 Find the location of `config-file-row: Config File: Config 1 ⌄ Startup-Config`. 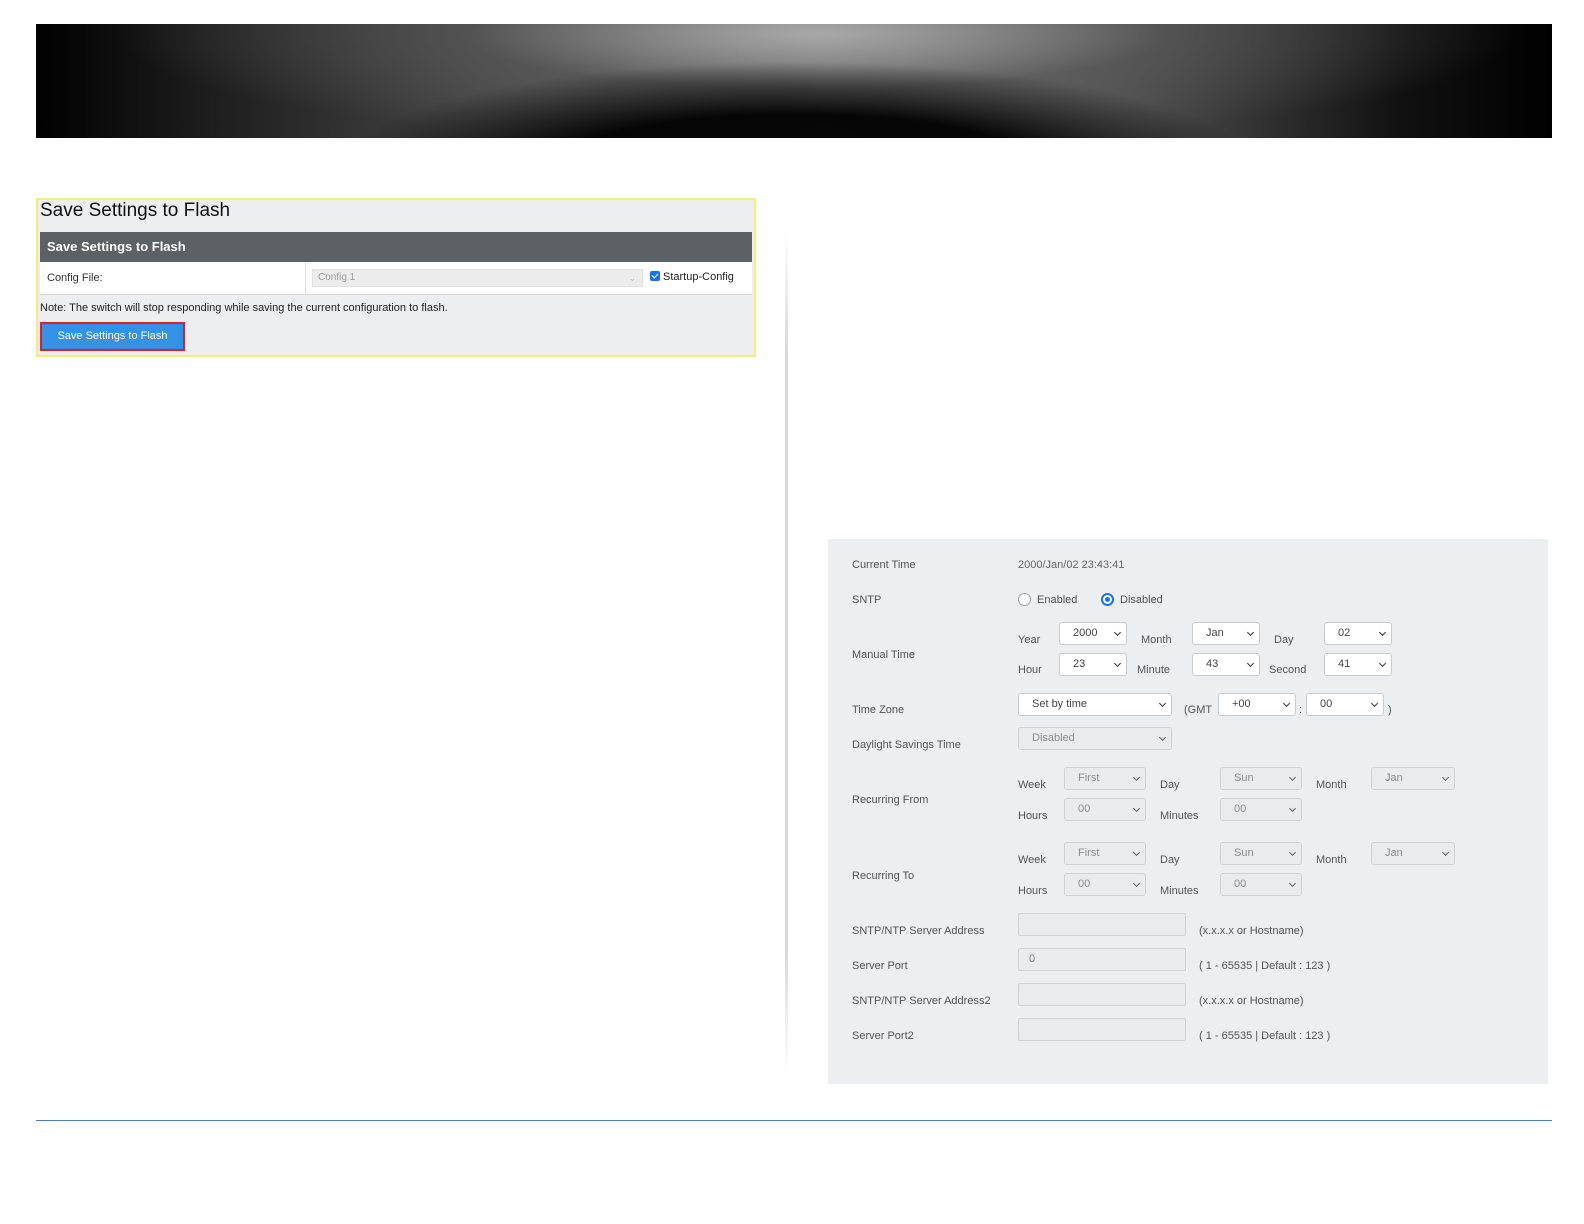

config-file-row: Config File: Config 1 ⌄ Startup-Config is located at coordinates (396, 278).